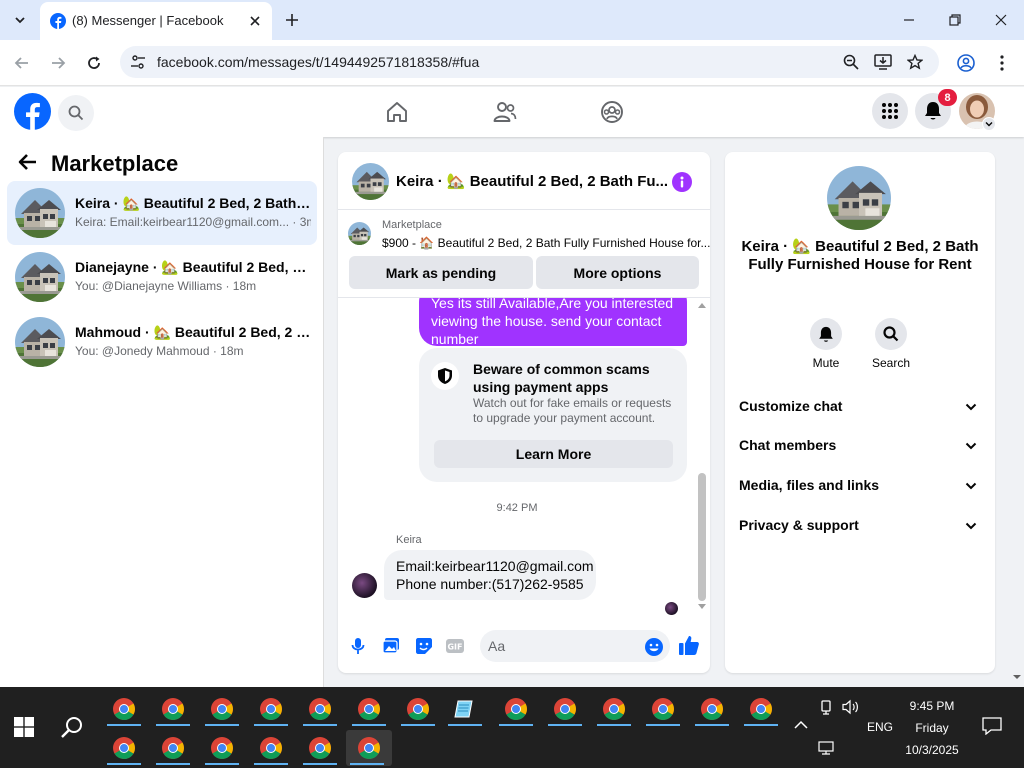 The height and width of the screenshot is (768, 1024). I want to click on search-icon, so click(72, 727).